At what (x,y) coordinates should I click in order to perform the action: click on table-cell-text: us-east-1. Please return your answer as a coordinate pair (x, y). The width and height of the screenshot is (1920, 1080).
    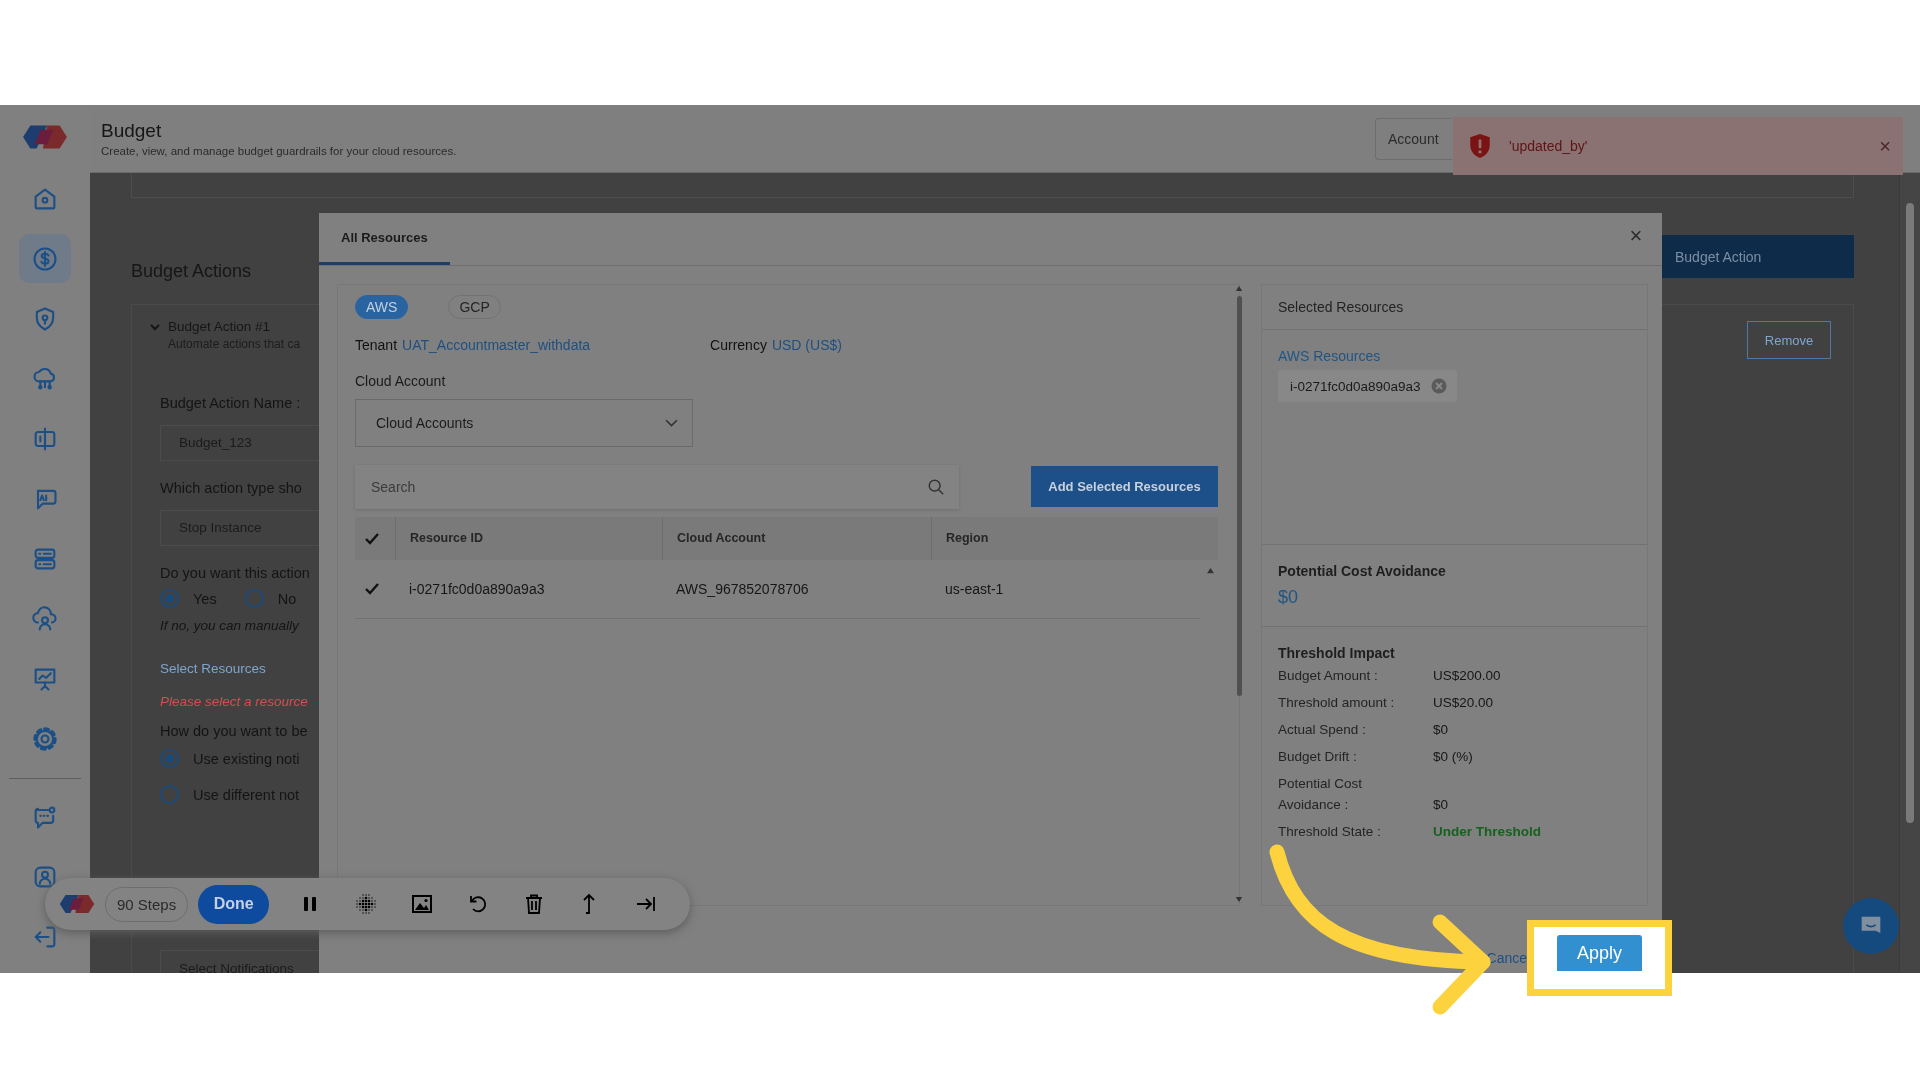
    Looking at the image, I should click on (974, 589).